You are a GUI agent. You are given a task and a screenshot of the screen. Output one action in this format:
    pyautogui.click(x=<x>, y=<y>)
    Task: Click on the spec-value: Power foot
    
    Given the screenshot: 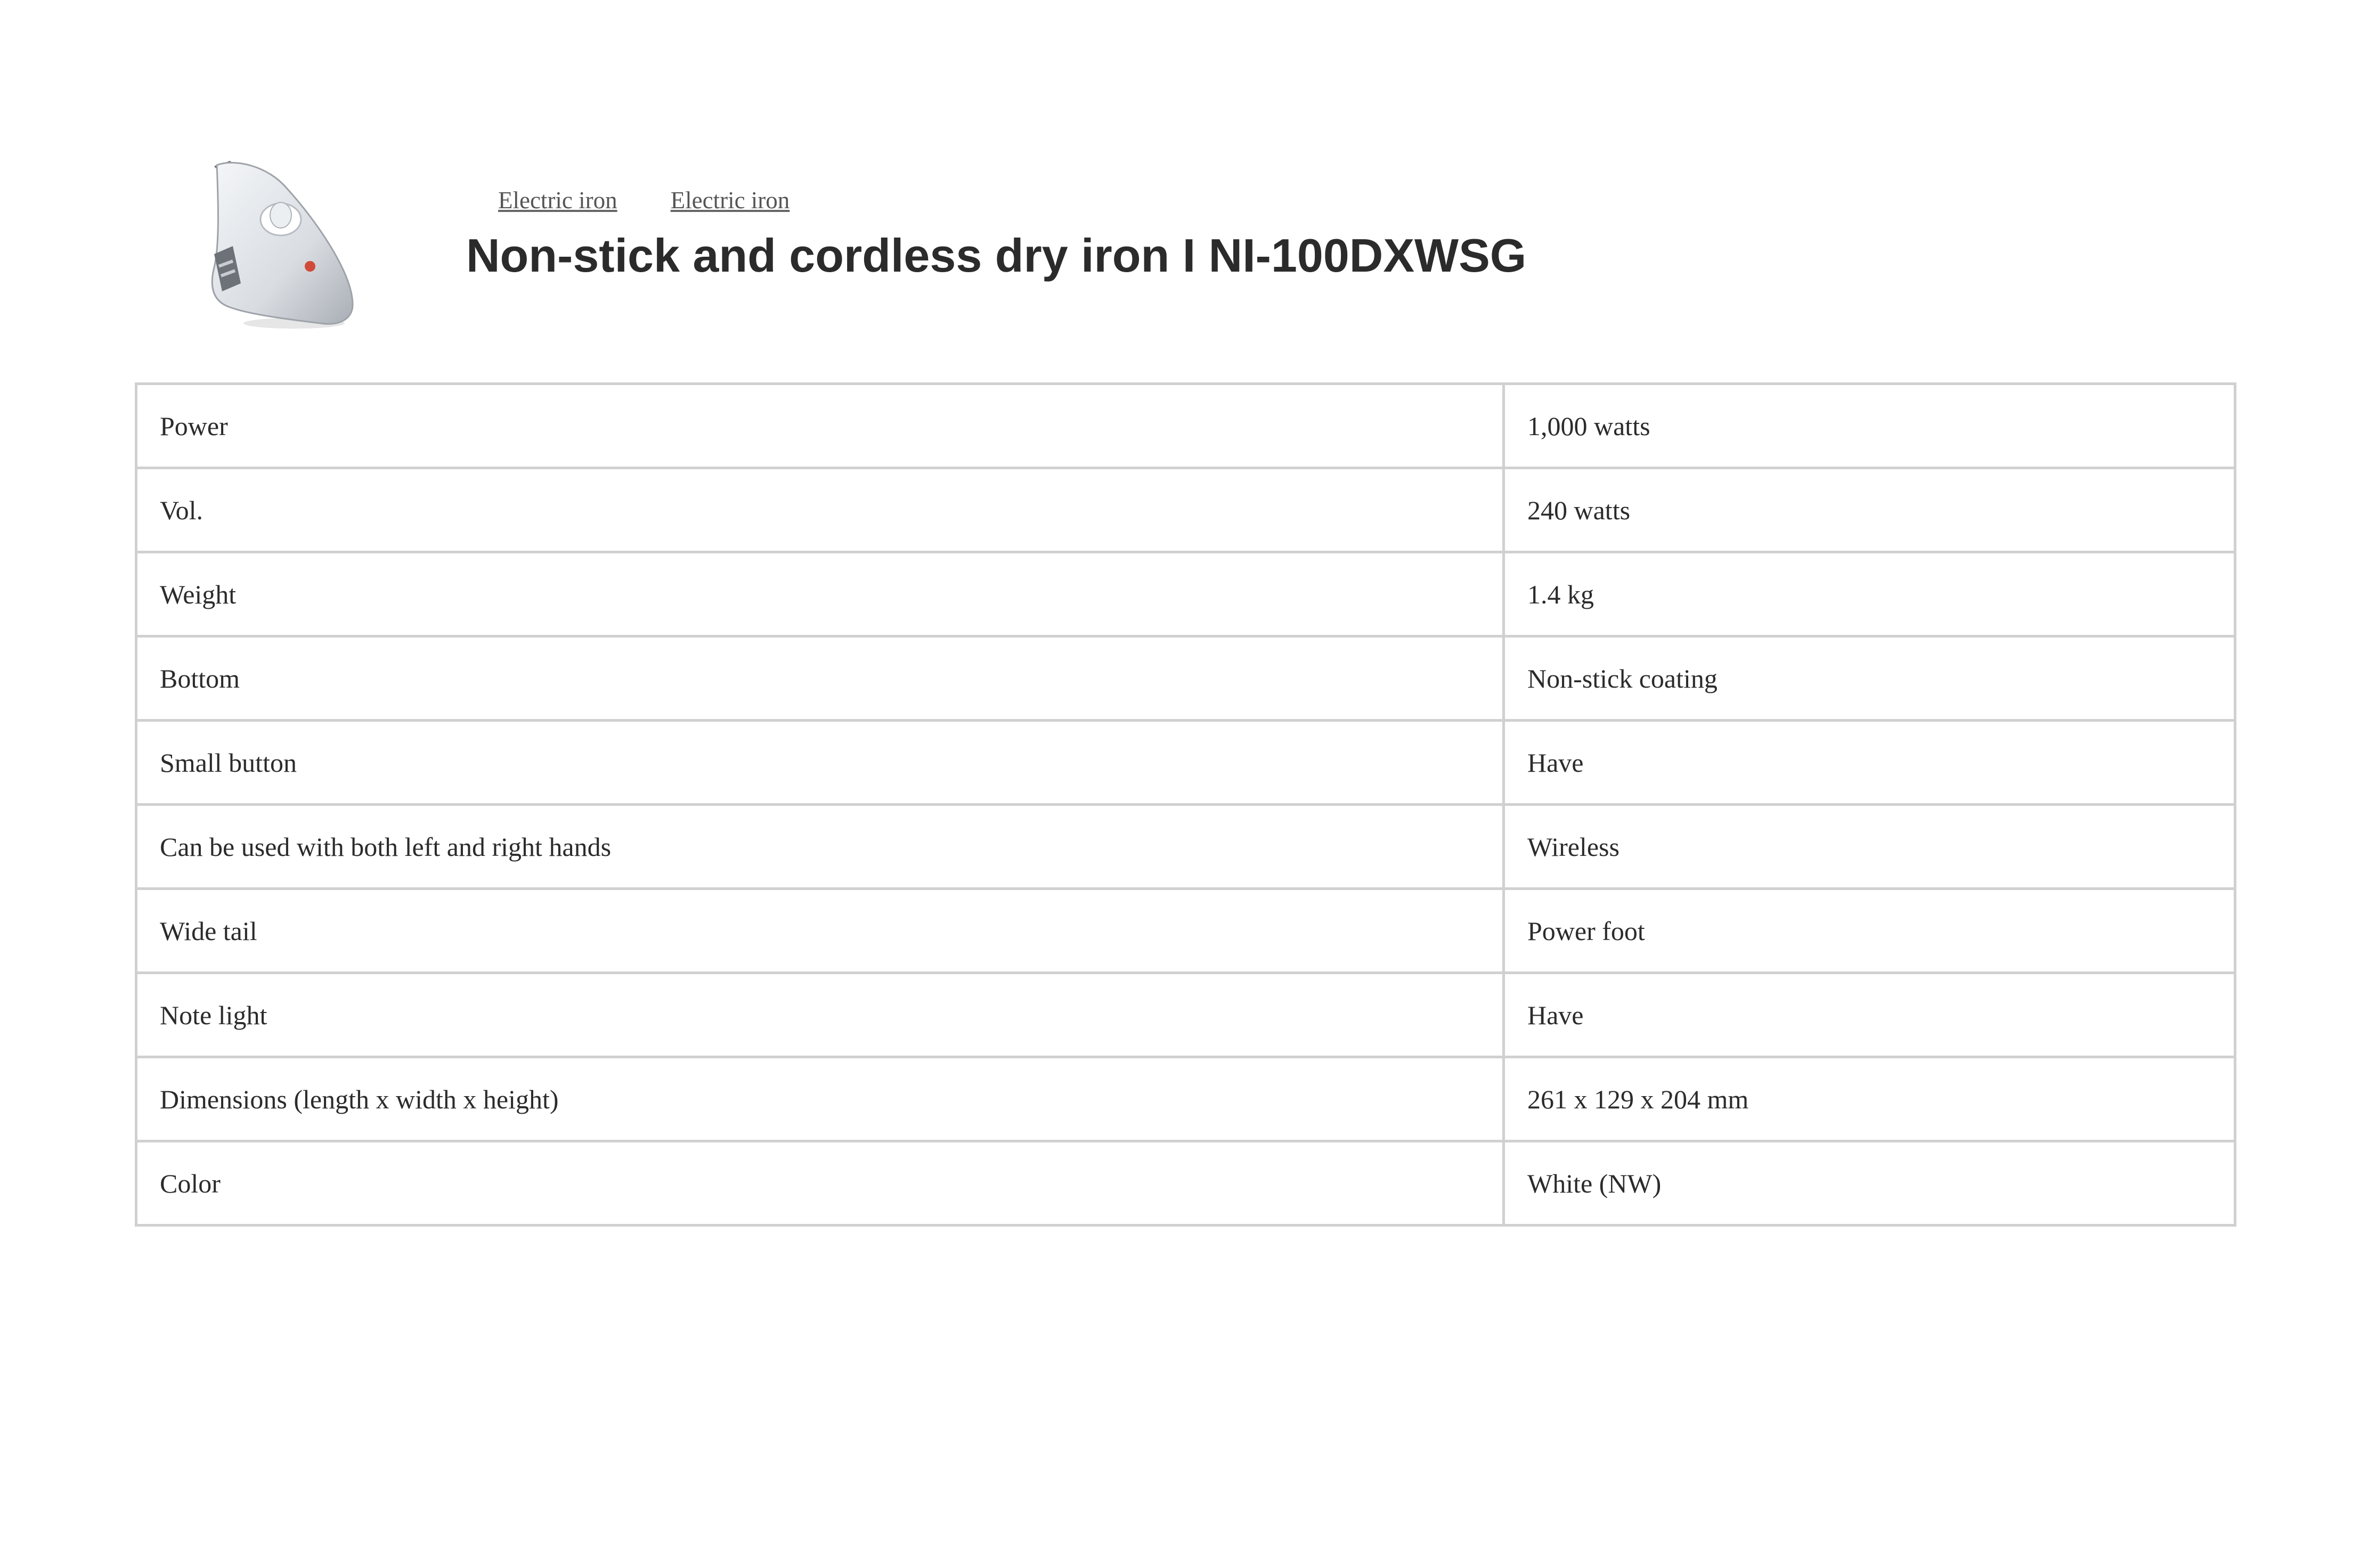 What is the action you would take?
    pyautogui.click(x=1869, y=930)
    